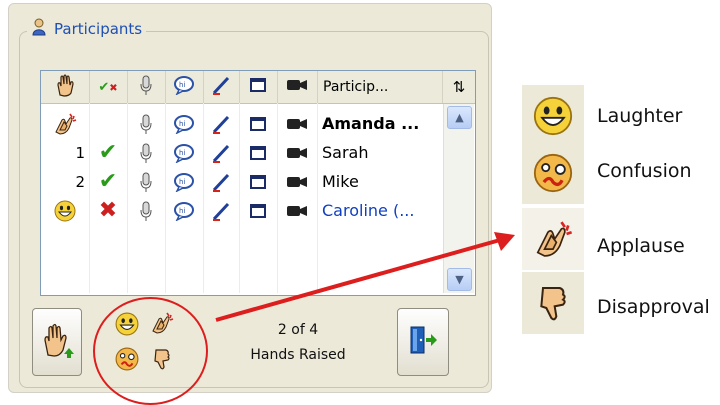  I want to click on column-chat: hi, so click(184, 87).